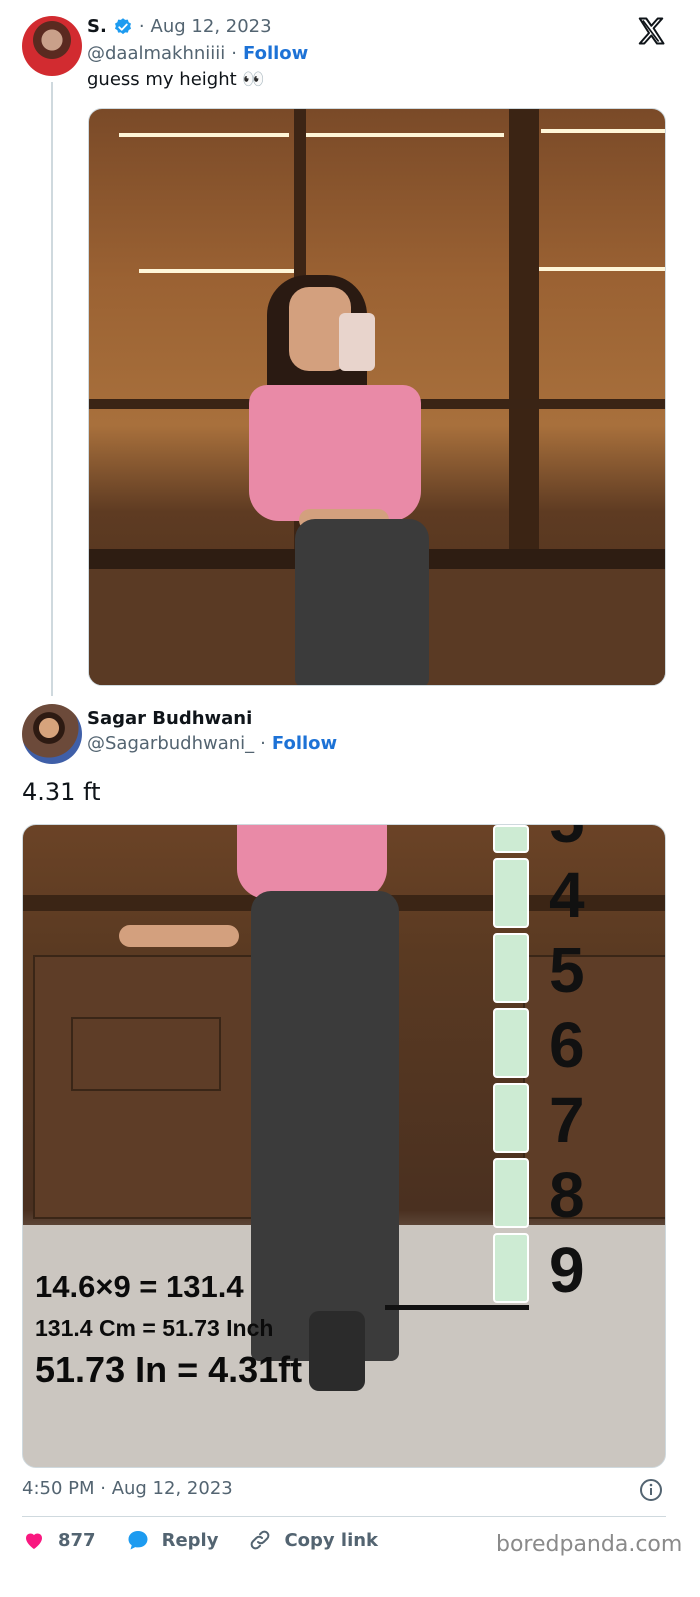 This screenshot has height=1597, width=700. I want to click on ruler-numbers: 5 4 5 6 7 8 9, so click(567, 1066).